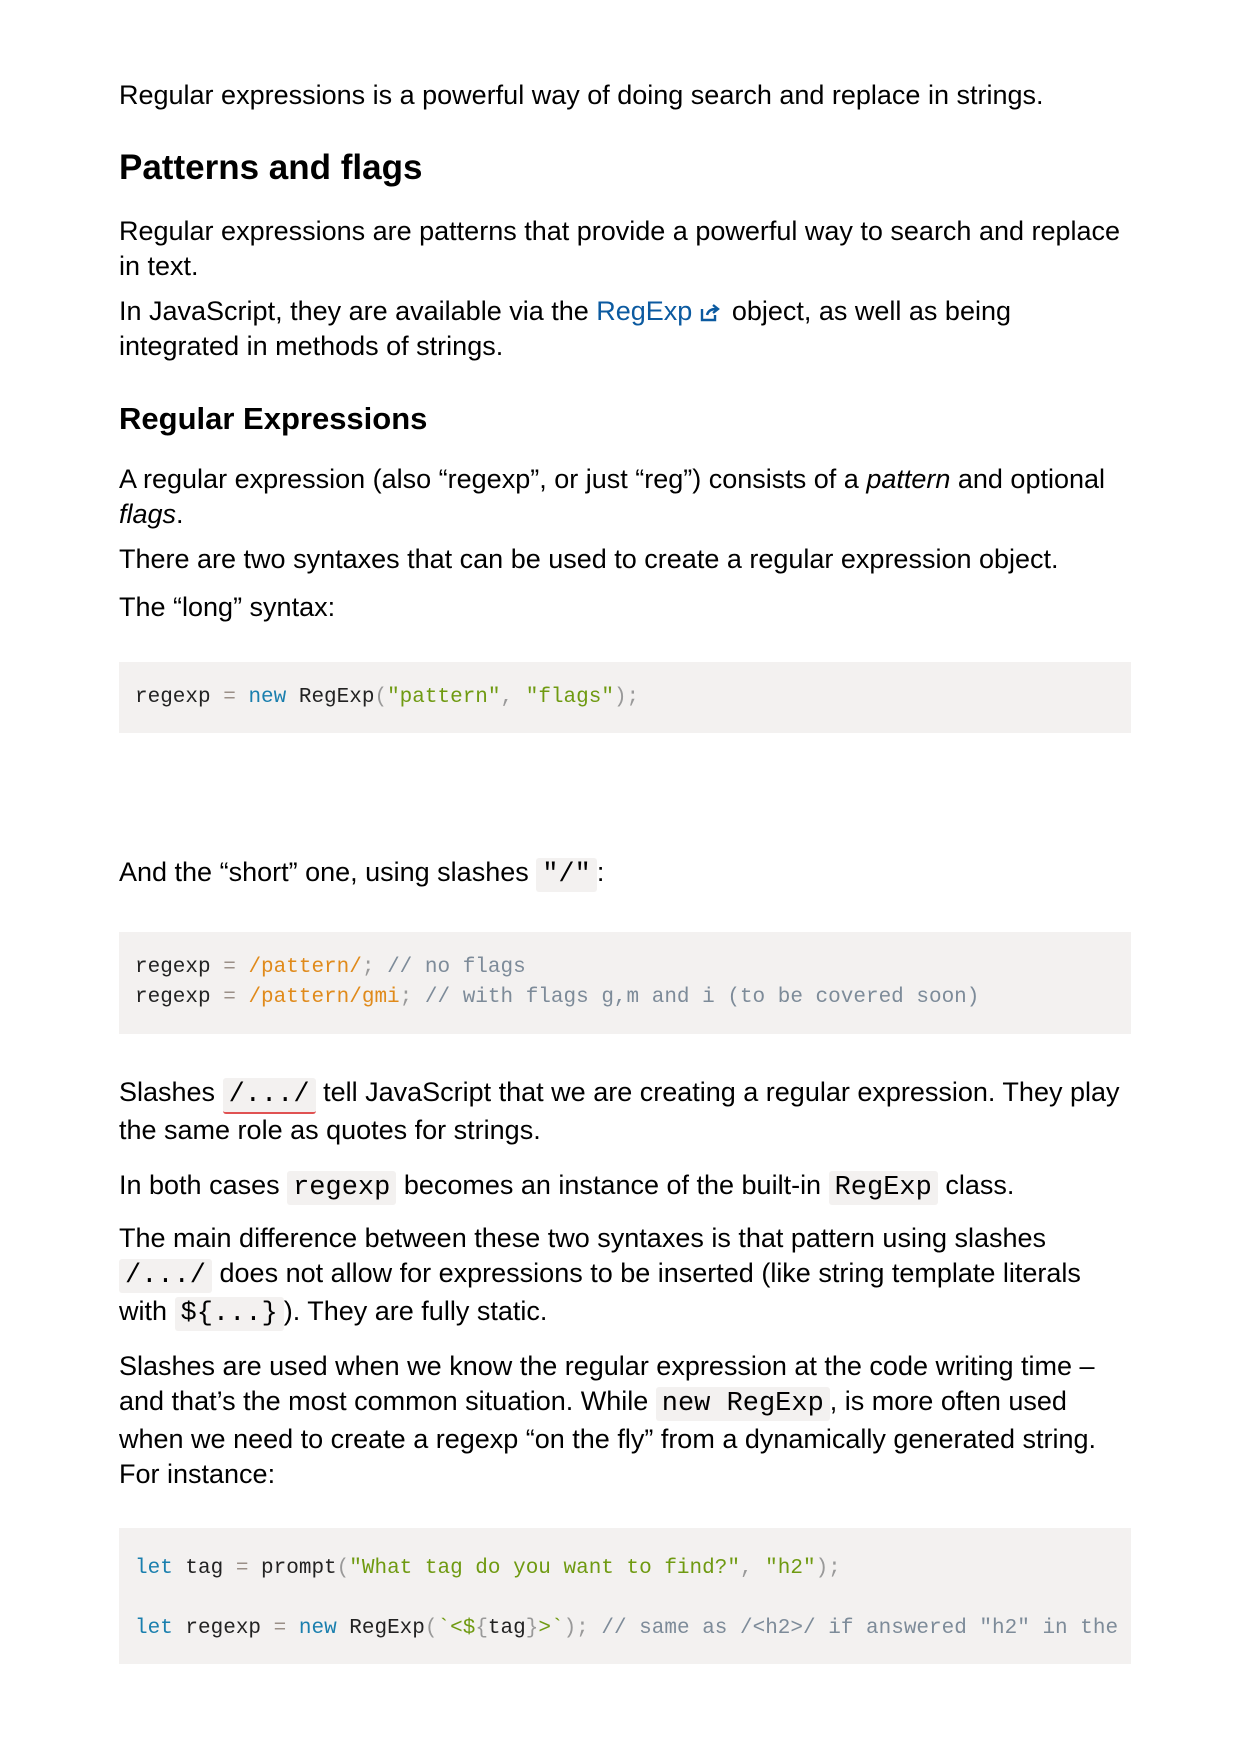 The height and width of the screenshot is (1754, 1240). Describe the element at coordinates (229, 1314) in the screenshot. I see `inline-code: ${...}` at that location.